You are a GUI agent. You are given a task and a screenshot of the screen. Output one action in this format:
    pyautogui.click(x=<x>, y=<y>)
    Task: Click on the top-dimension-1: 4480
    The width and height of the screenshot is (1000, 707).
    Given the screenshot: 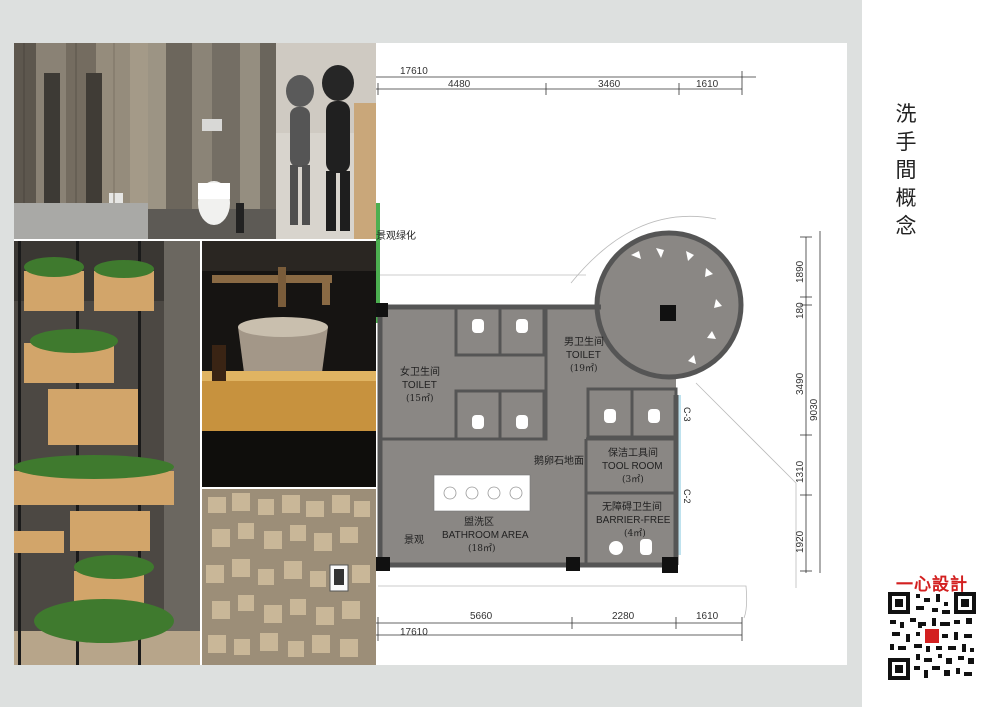 What is the action you would take?
    pyautogui.click(x=459, y=84)
    